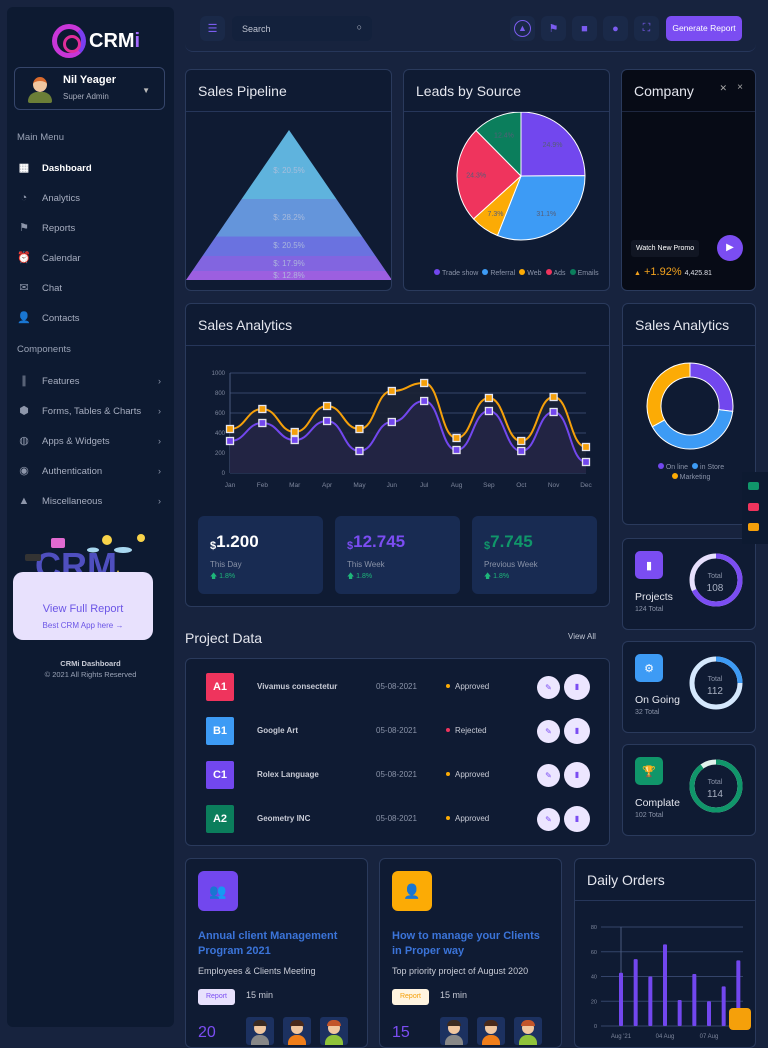  What do you see at coordinates (753, 507) in the screenshot?
I see `image-icon` at bounding box center [753, 507].